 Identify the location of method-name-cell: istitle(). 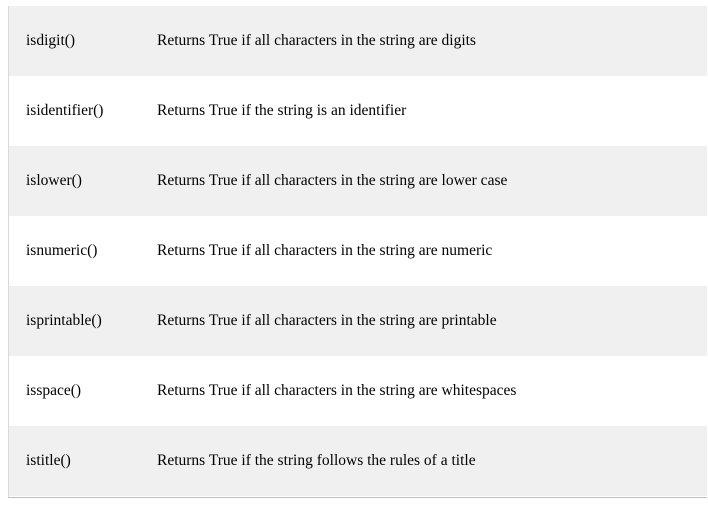
(83, 461).